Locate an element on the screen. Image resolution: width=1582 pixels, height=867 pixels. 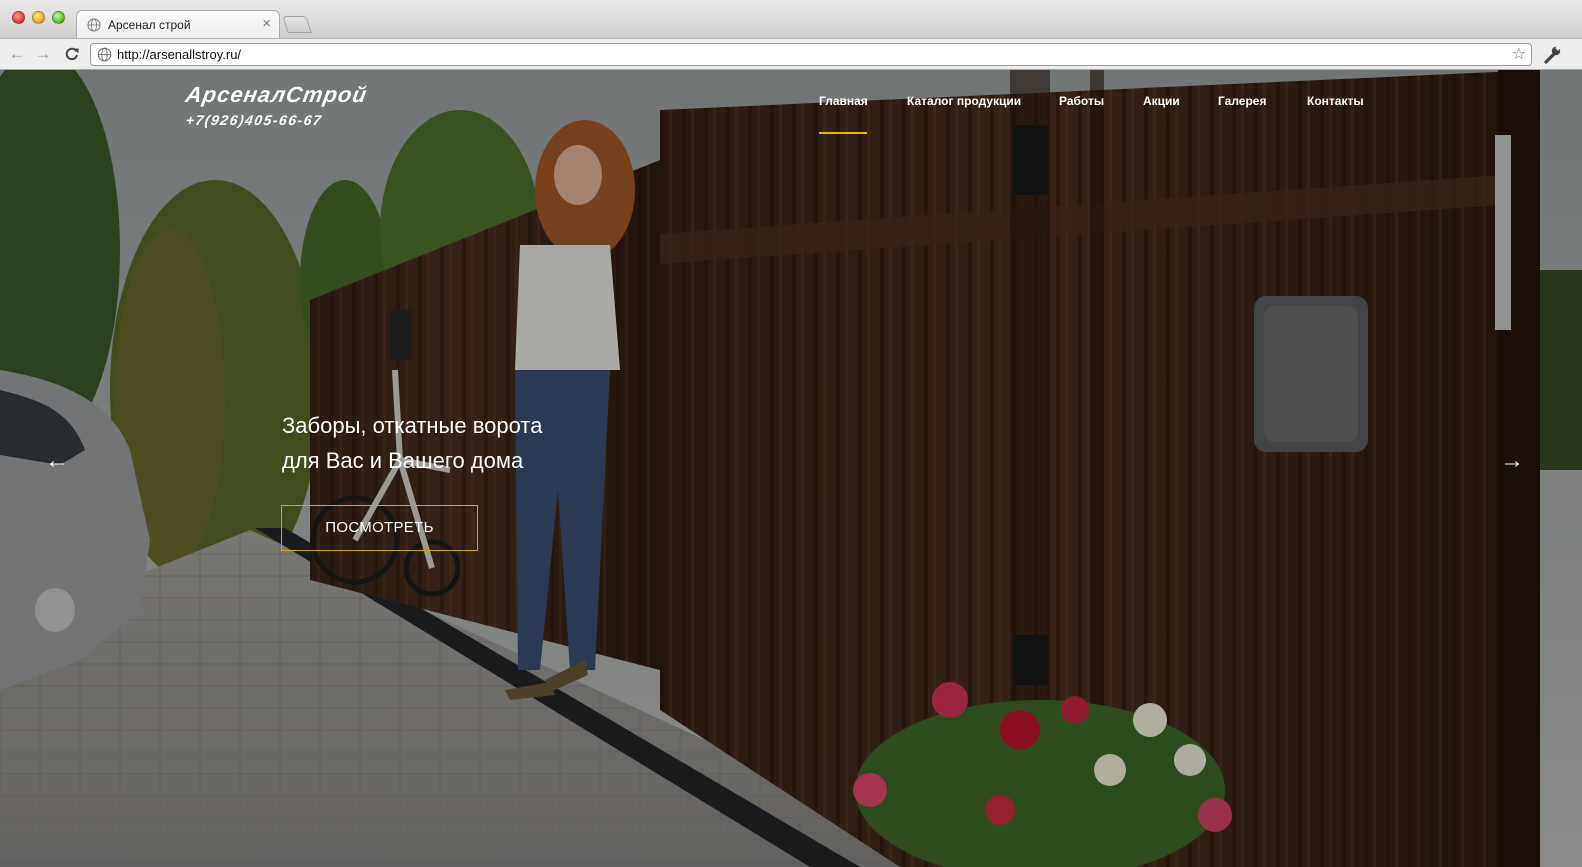
new-tab-button is located at coordinates (297, 24).